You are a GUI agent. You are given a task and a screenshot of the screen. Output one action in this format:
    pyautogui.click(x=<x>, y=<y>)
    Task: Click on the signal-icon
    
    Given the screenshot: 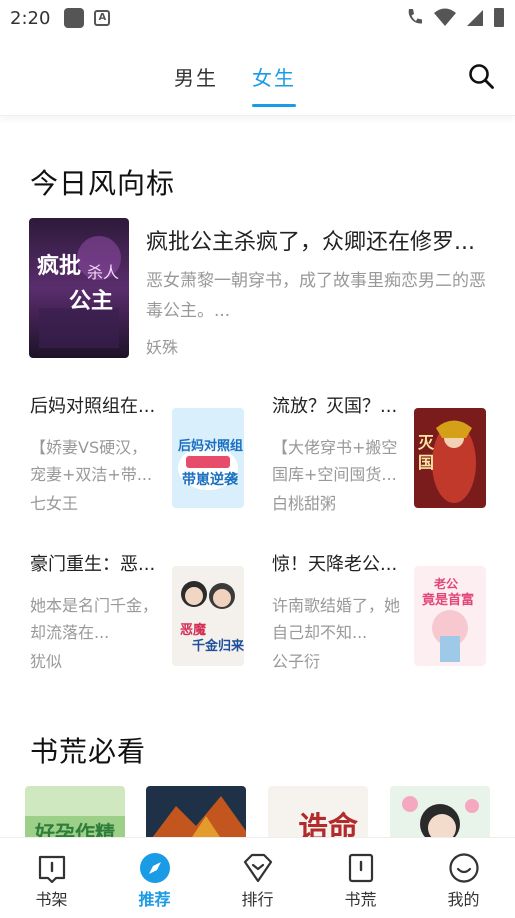 What is the action you would take?
    pyautogui.click(x=475, y=18)
    